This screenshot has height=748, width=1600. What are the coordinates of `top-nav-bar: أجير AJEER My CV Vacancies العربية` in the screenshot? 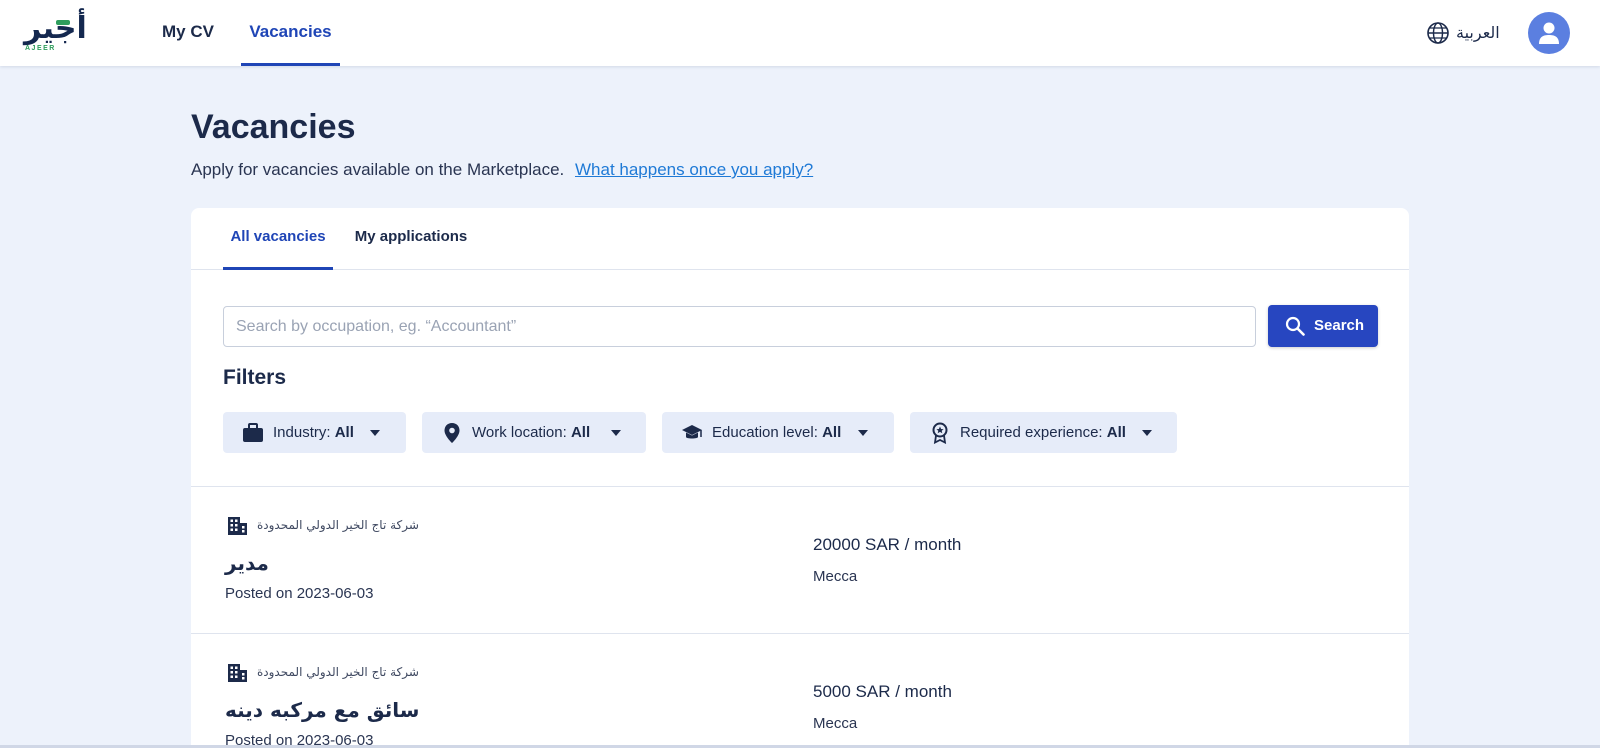 It's located at (800, 33).